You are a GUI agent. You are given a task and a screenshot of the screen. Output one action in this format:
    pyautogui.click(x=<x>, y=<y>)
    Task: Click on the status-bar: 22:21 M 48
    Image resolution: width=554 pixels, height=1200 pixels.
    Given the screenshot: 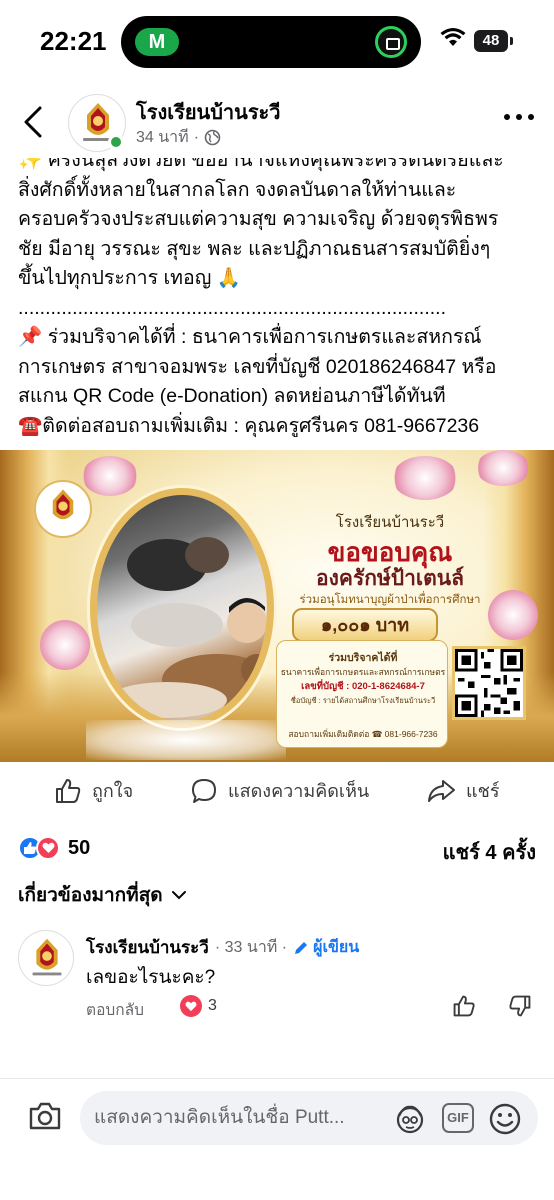 What is the action you would take?
    pyautogui.click(x=277, y=42)
    